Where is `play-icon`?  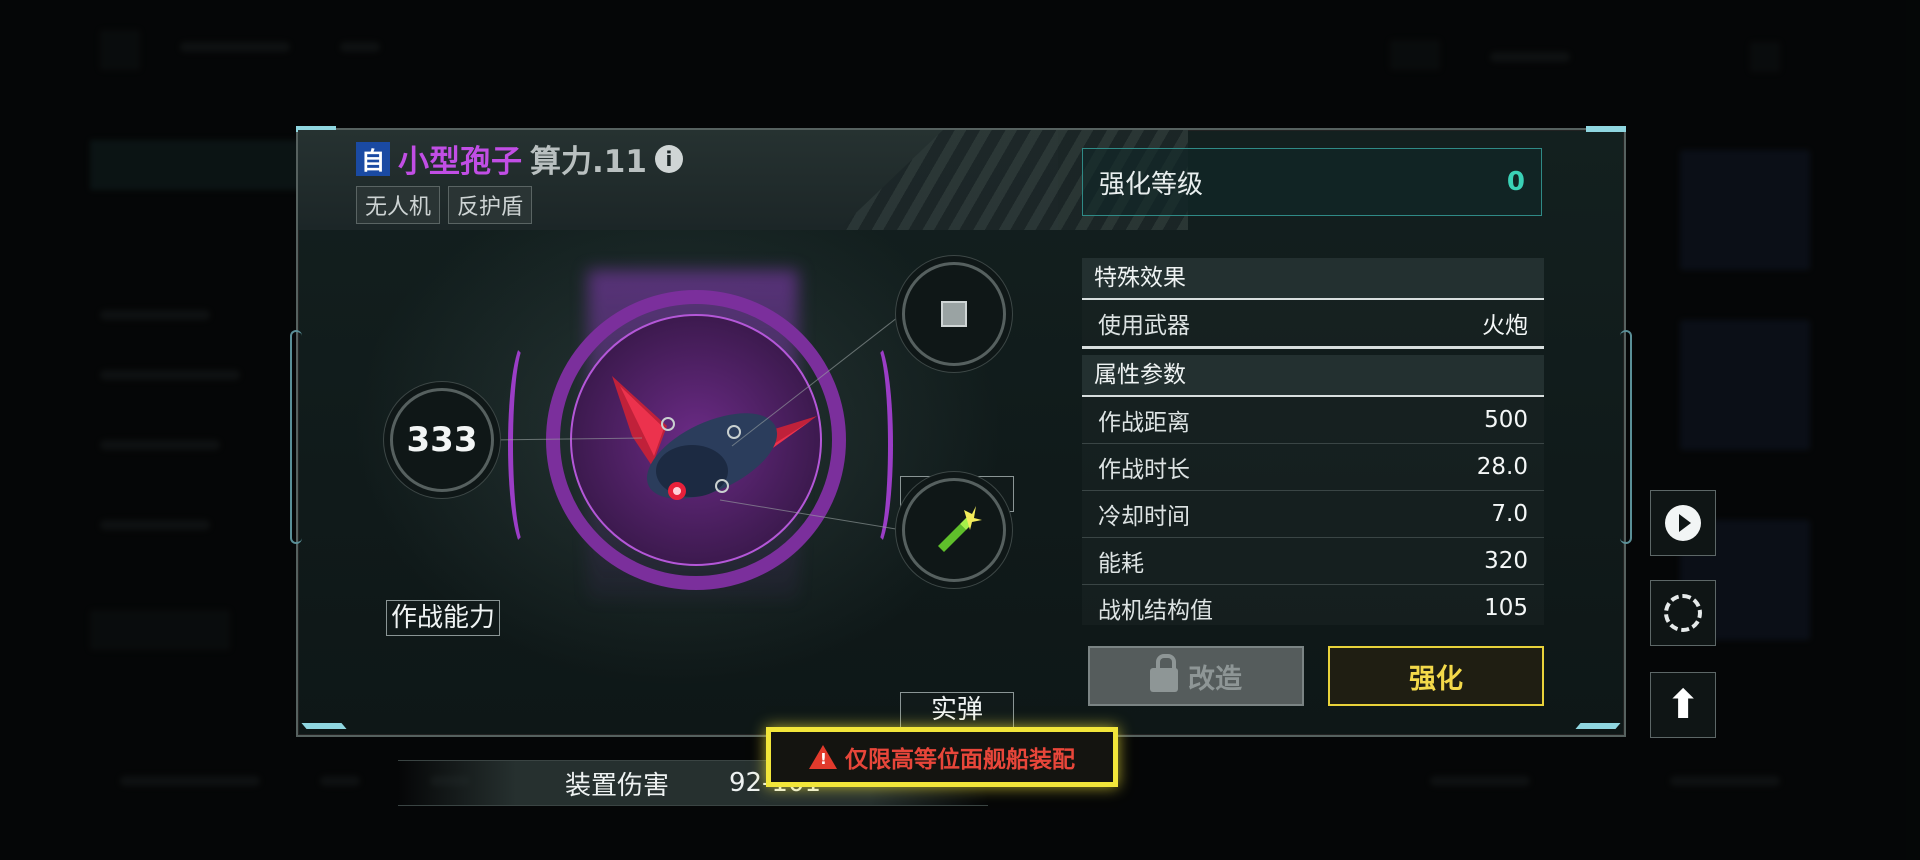 play-icon is located at coordinates (1683, 523).